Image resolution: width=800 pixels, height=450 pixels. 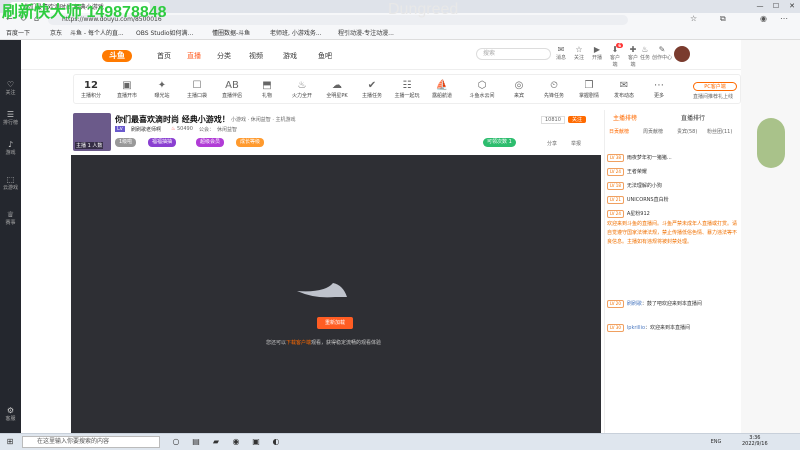 I want to click on toolbar-item: ◎ 来宾, so click(x=519, y=89).